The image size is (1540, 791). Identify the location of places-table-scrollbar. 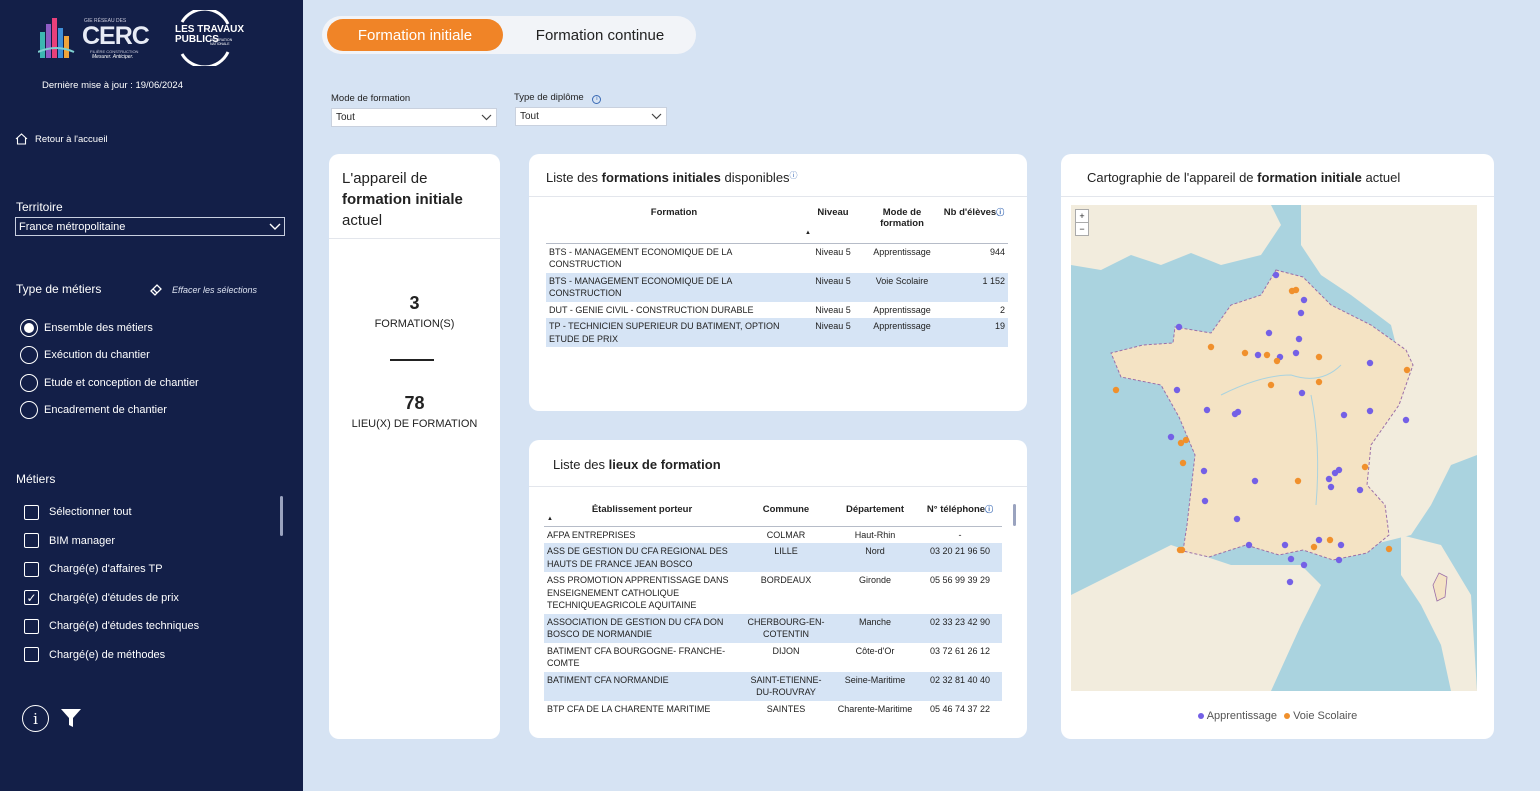
(1014, 515).